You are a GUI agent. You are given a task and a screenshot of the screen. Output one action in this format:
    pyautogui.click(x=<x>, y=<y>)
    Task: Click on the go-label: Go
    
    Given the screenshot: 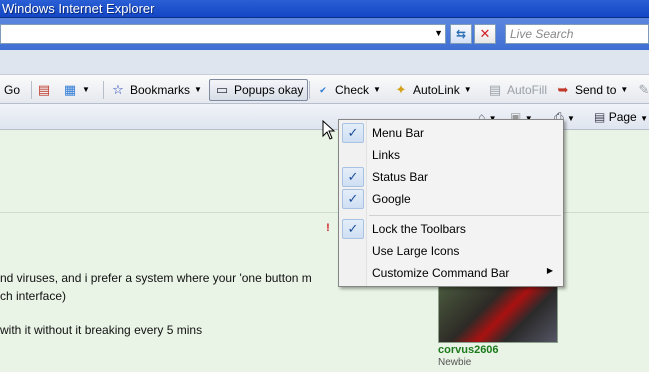 What is the action you would take?
    pyautogui.click(x=12, y=90)
    